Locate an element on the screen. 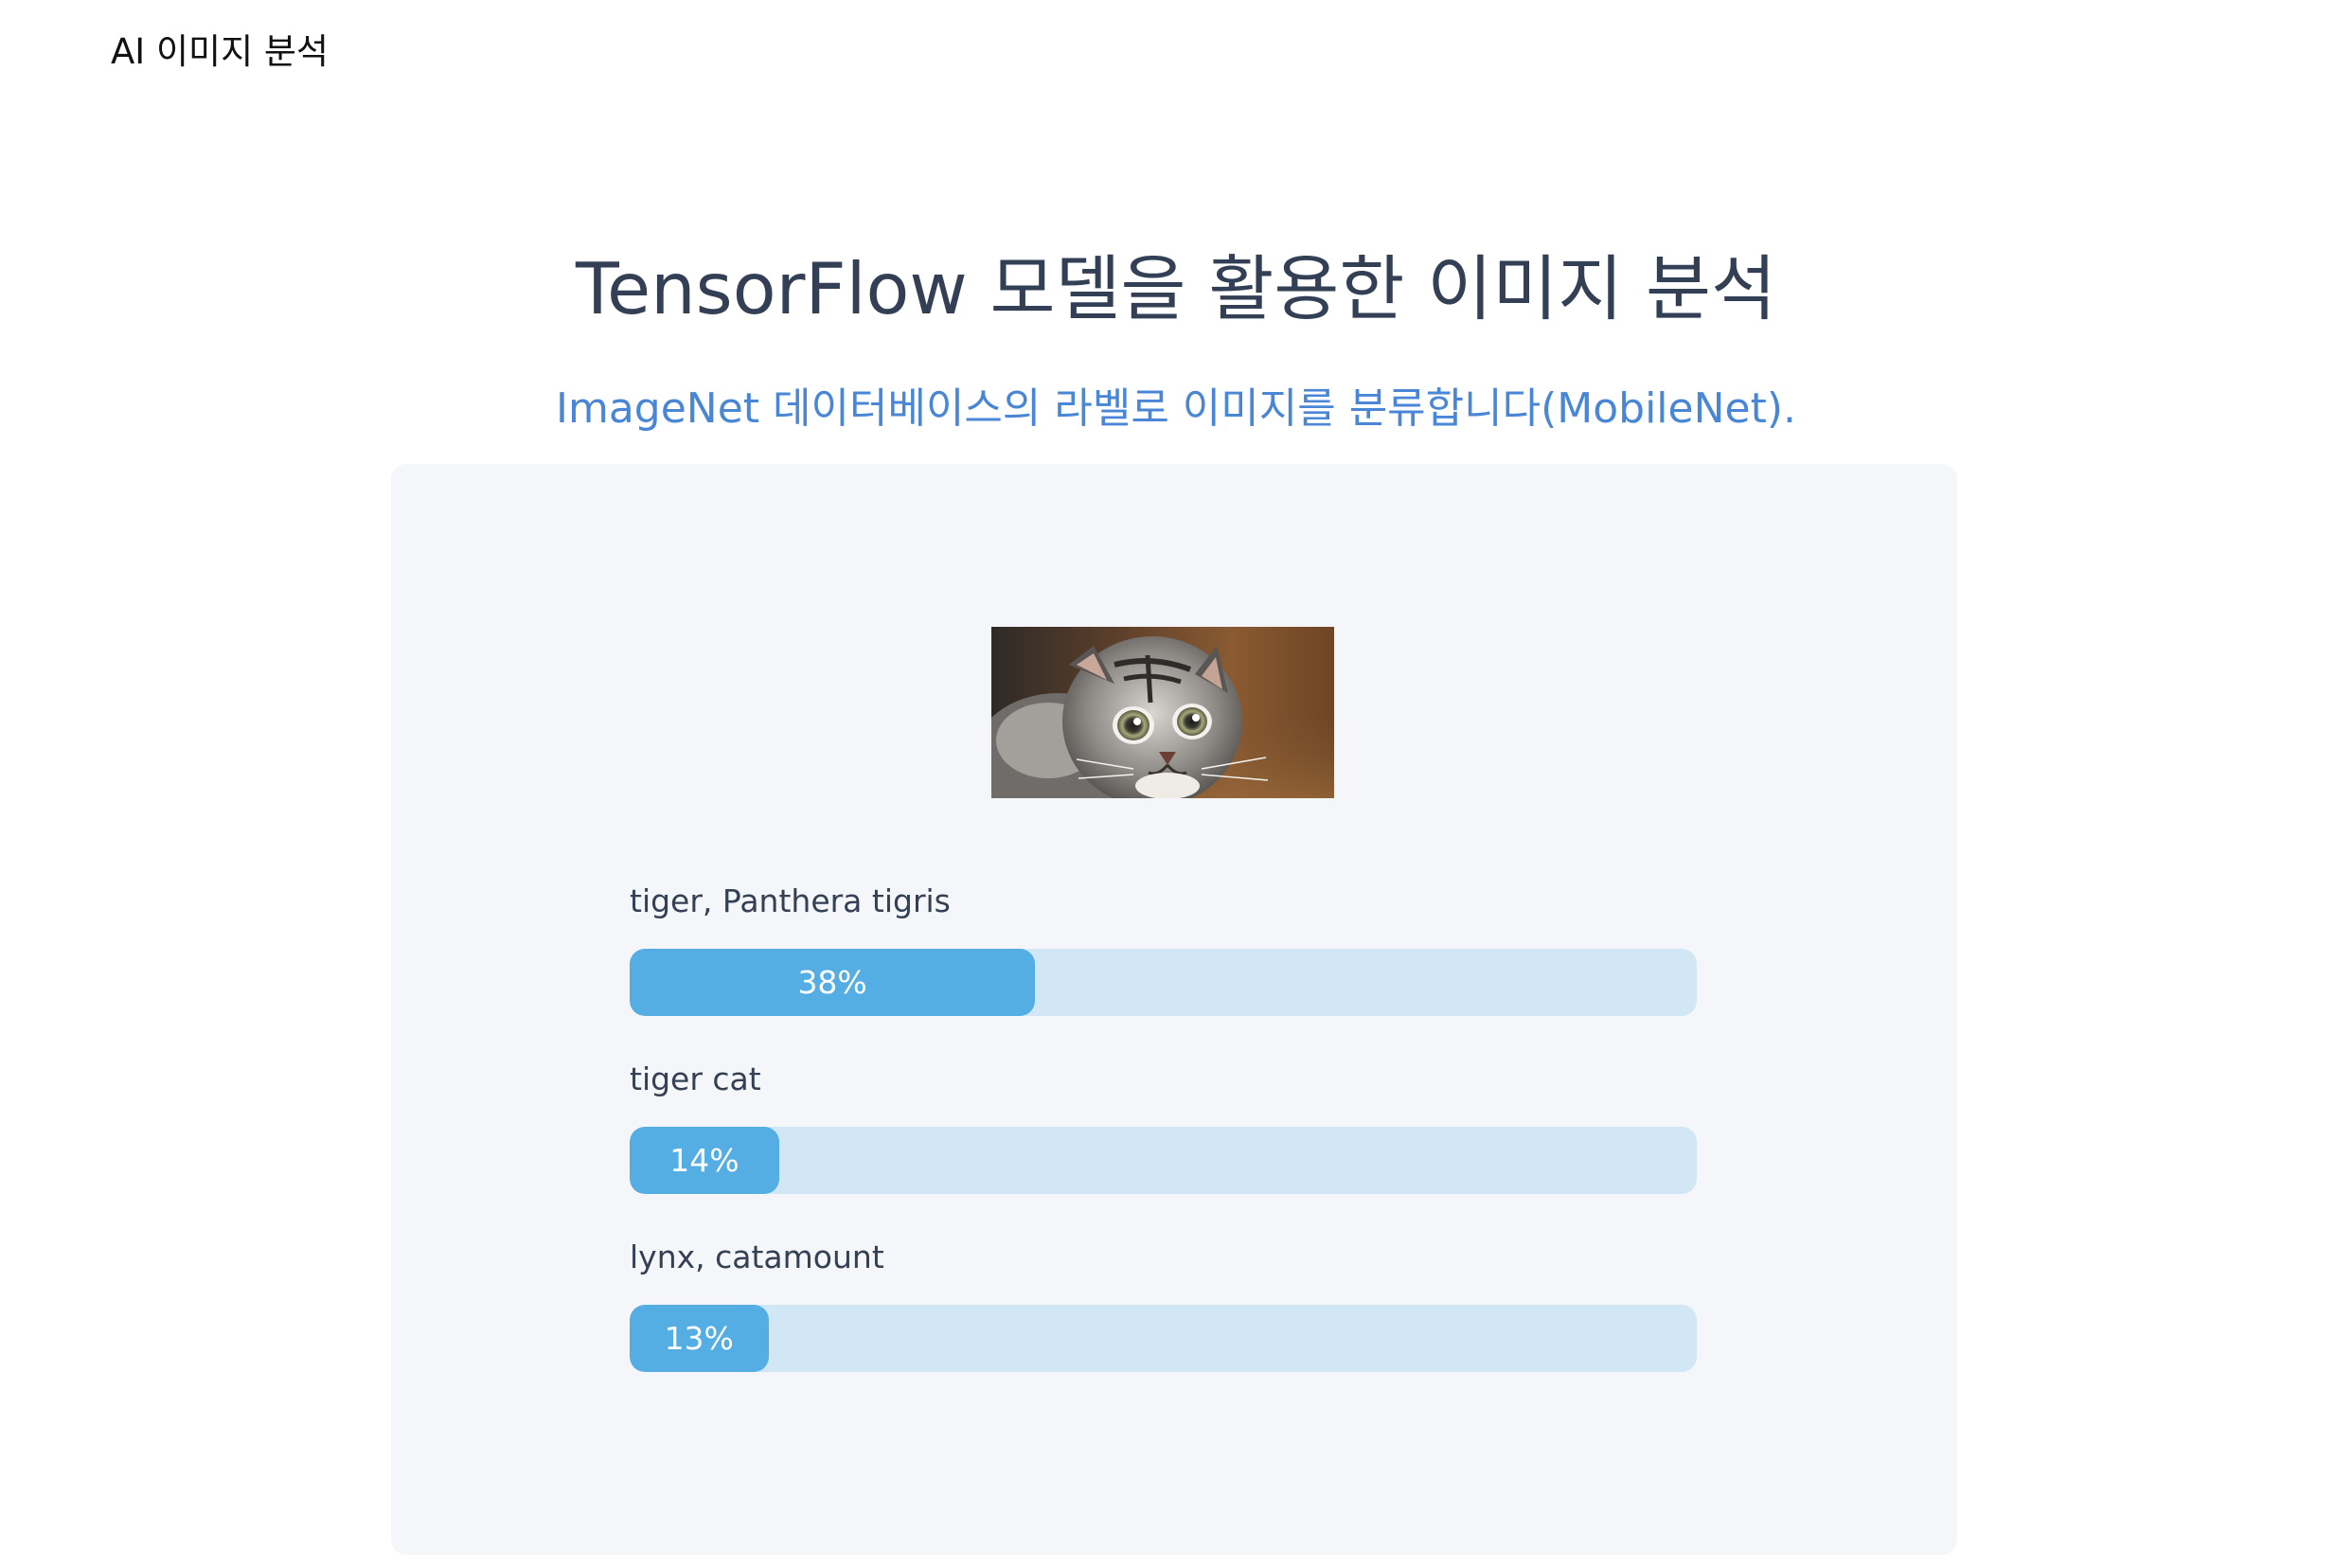 The image size is (2352, 1568). page-title: TensorFlow 모델을 활용한 이미지 분석 is located at coordinates (1176, 288).